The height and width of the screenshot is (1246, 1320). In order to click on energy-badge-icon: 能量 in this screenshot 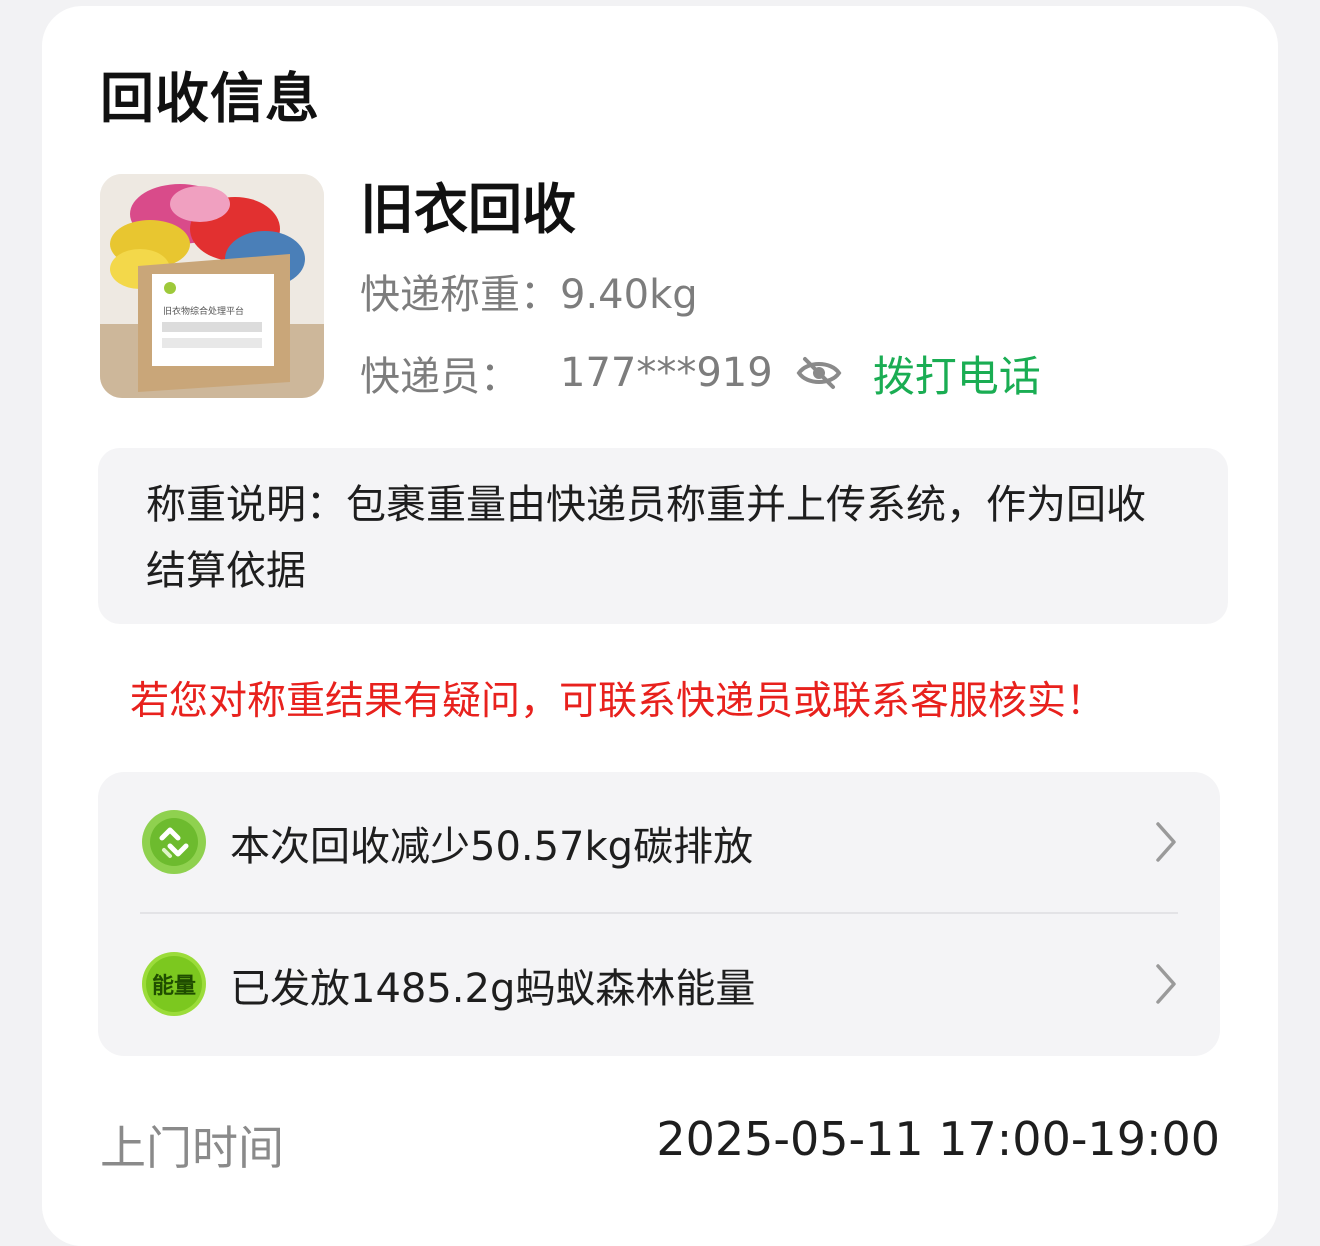, I will do `click(174, 984)`.